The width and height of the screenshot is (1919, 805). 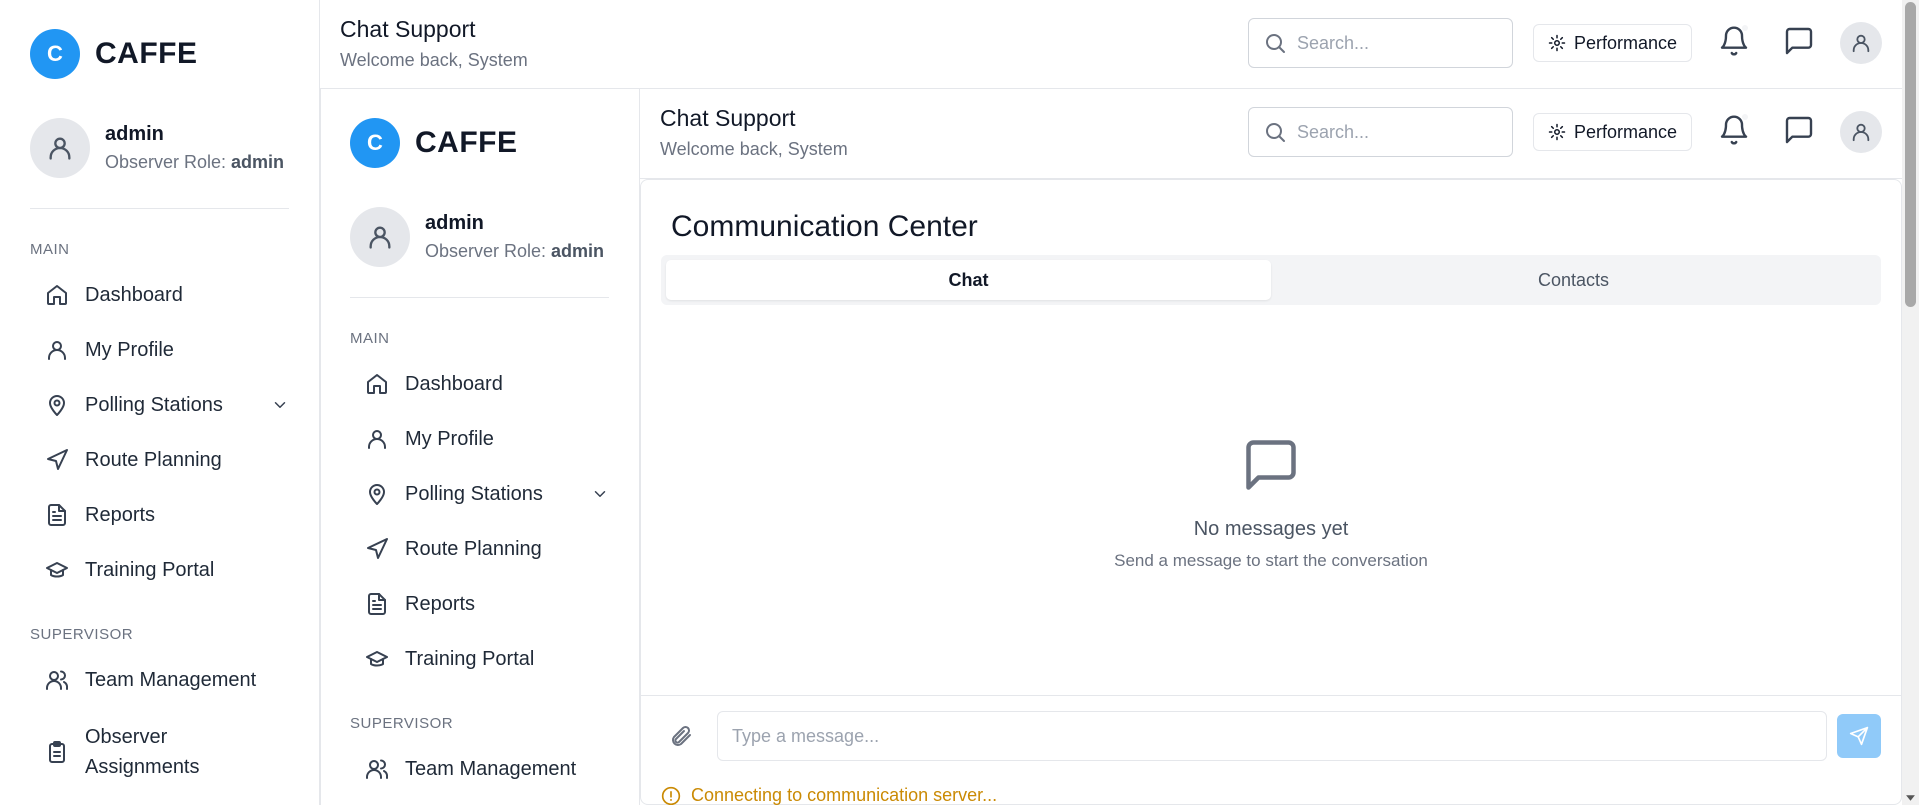 I want to click on tab-contacts: Contacts, so click(x=1573, y=280).